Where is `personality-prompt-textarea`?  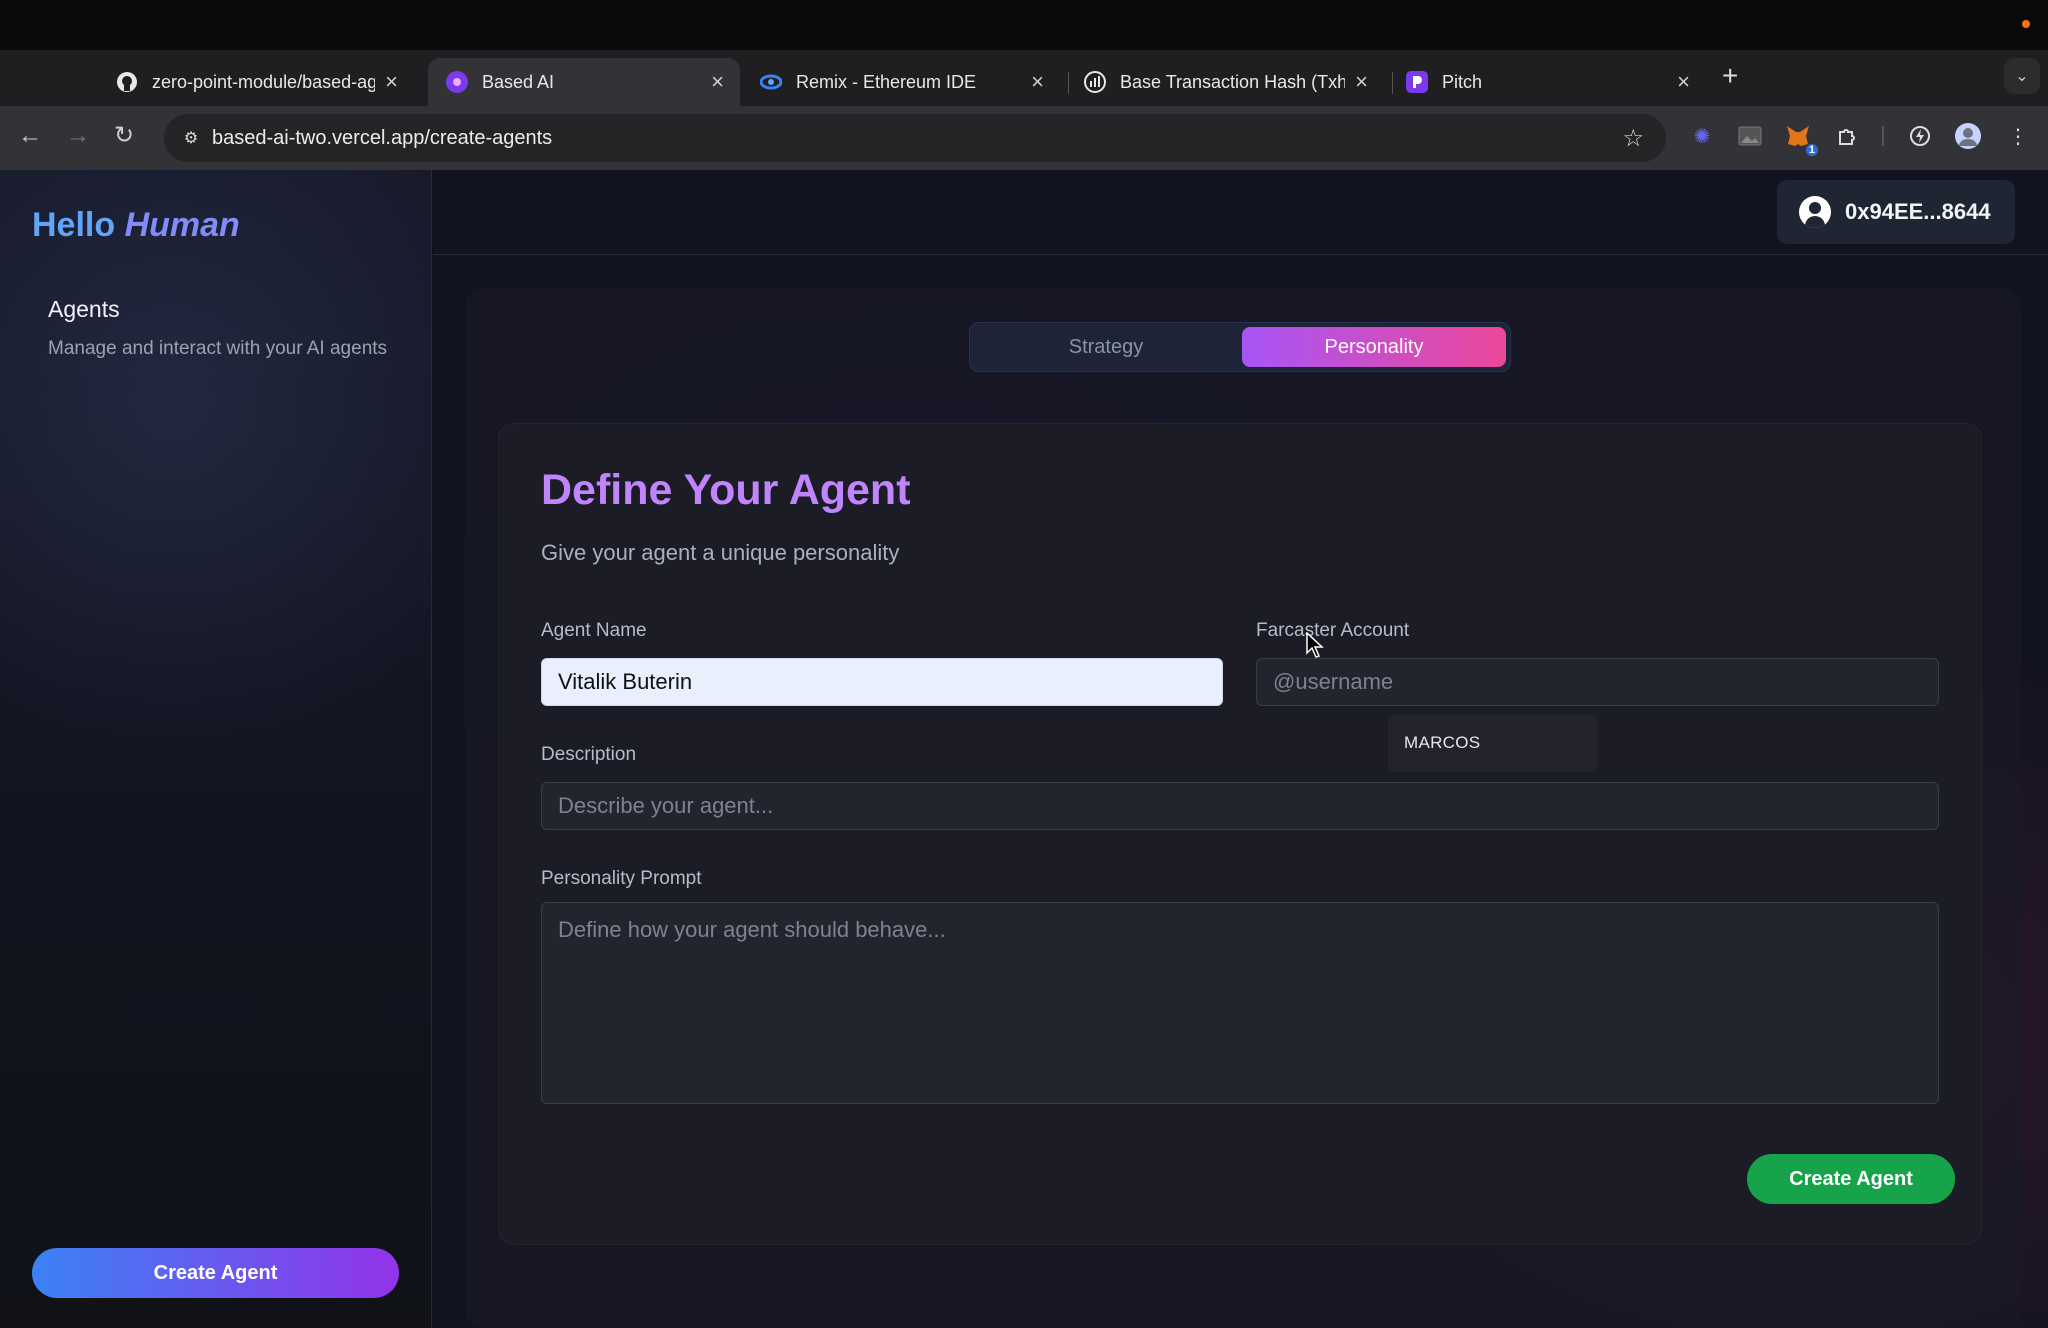
personality-prompt-textarea is located at coordinates (1240, 1003).